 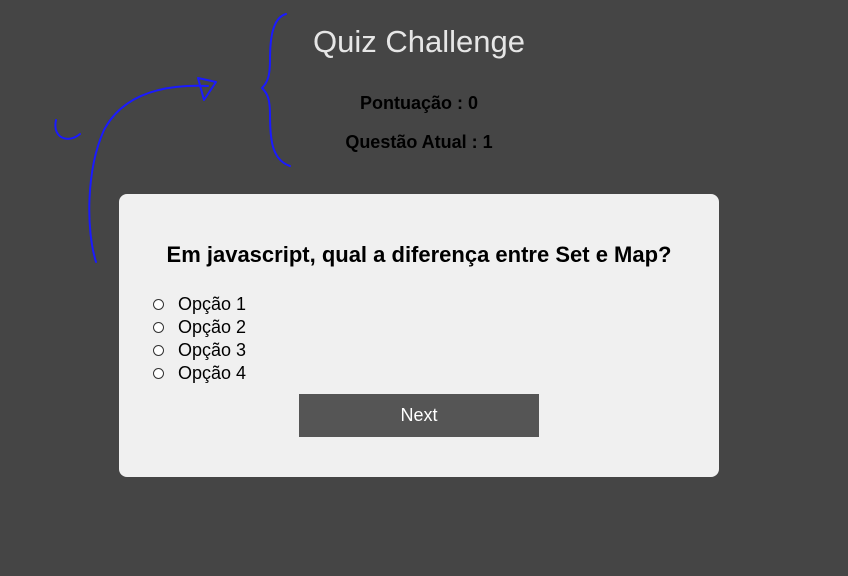 I want to click on page-title: Quiz Challenge, so click(x=419, y=41).